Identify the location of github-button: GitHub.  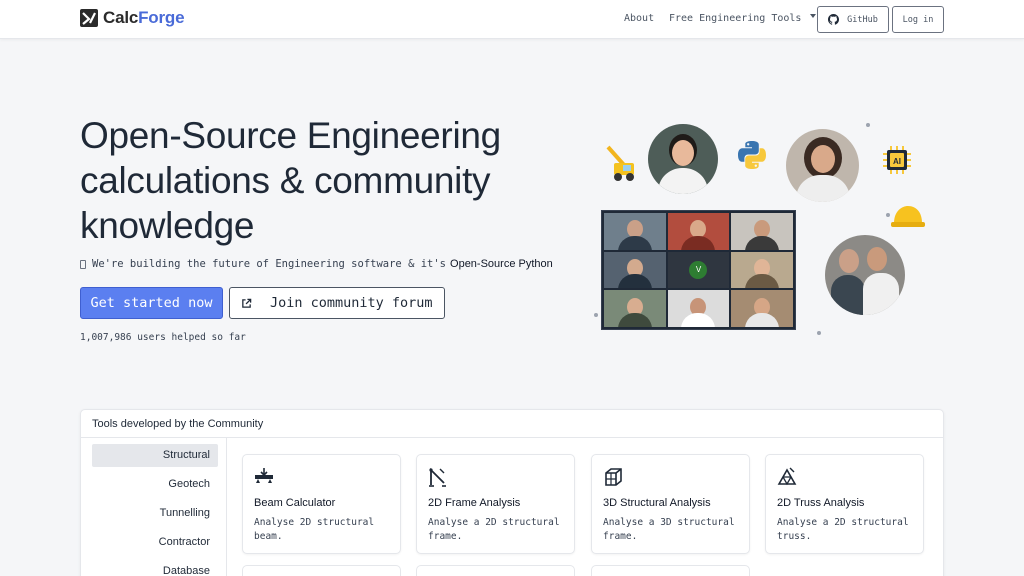
(853, 19).